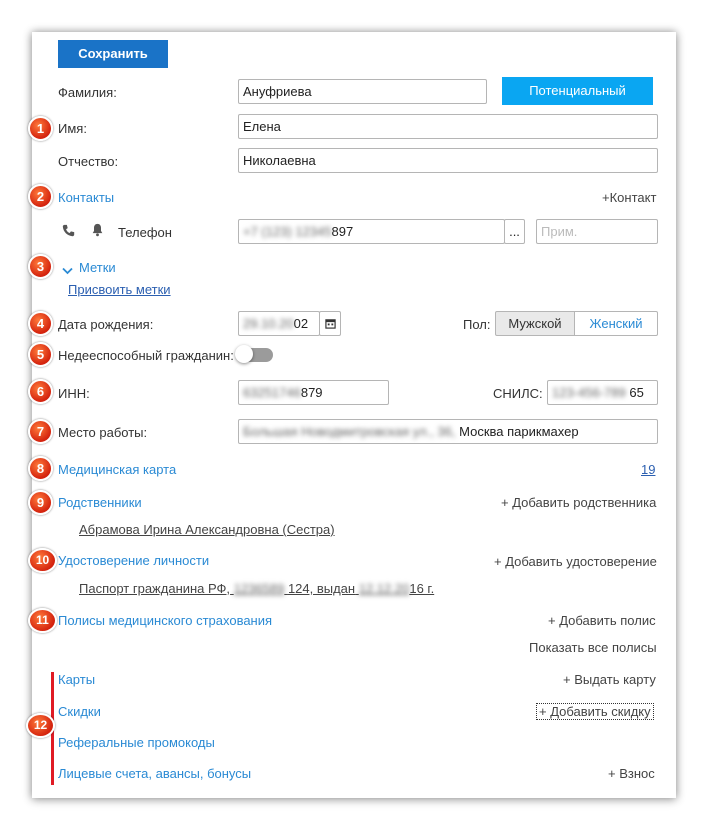 The image size is (708, 831). I want to click on badge-11: 11, so click(42, 620).